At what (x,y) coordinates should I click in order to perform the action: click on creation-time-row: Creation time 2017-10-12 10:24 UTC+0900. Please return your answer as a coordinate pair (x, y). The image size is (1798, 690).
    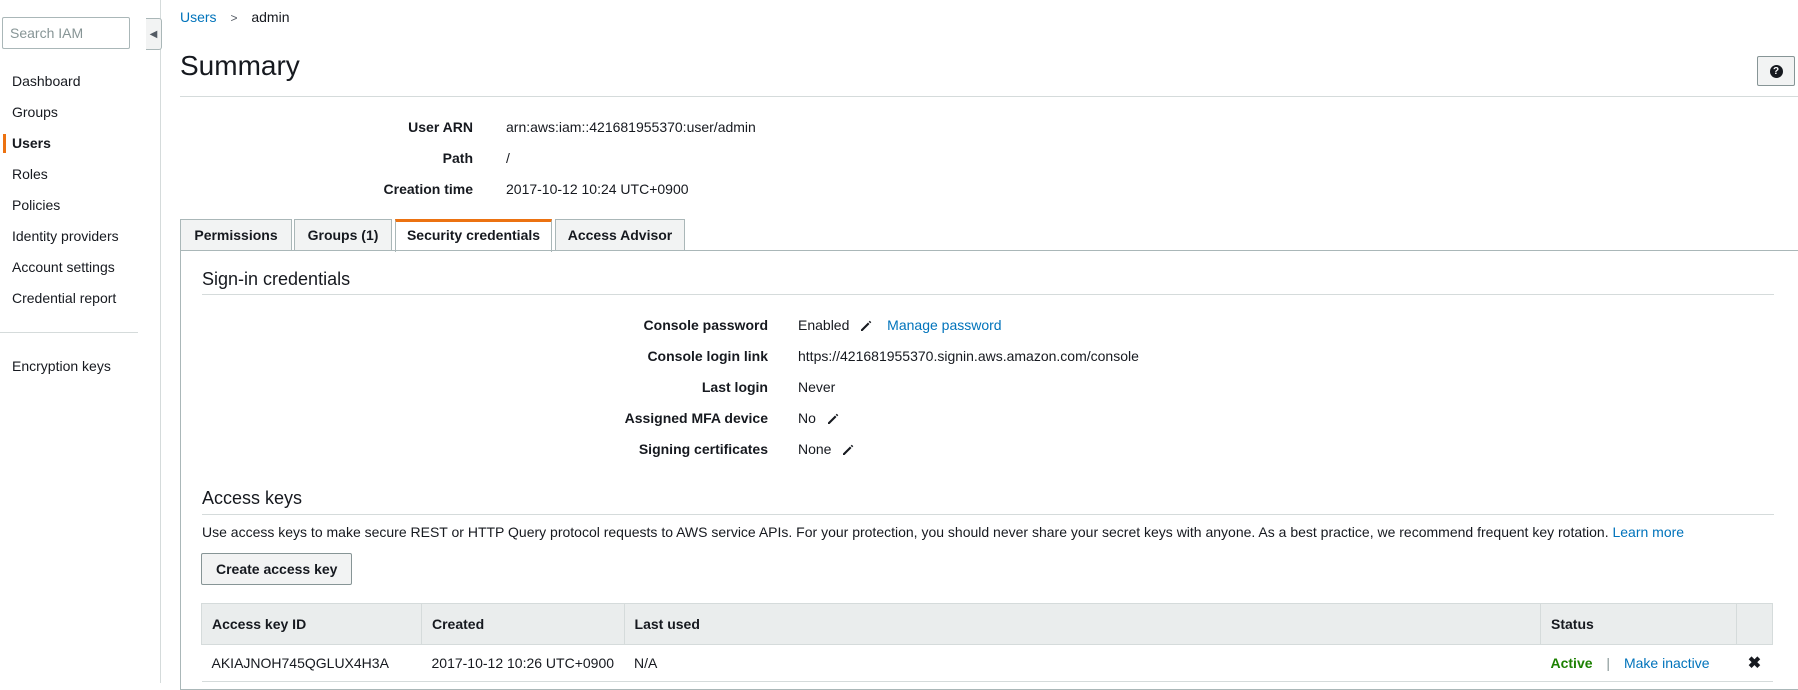
    Looking at the image, I should click on (630, 189).